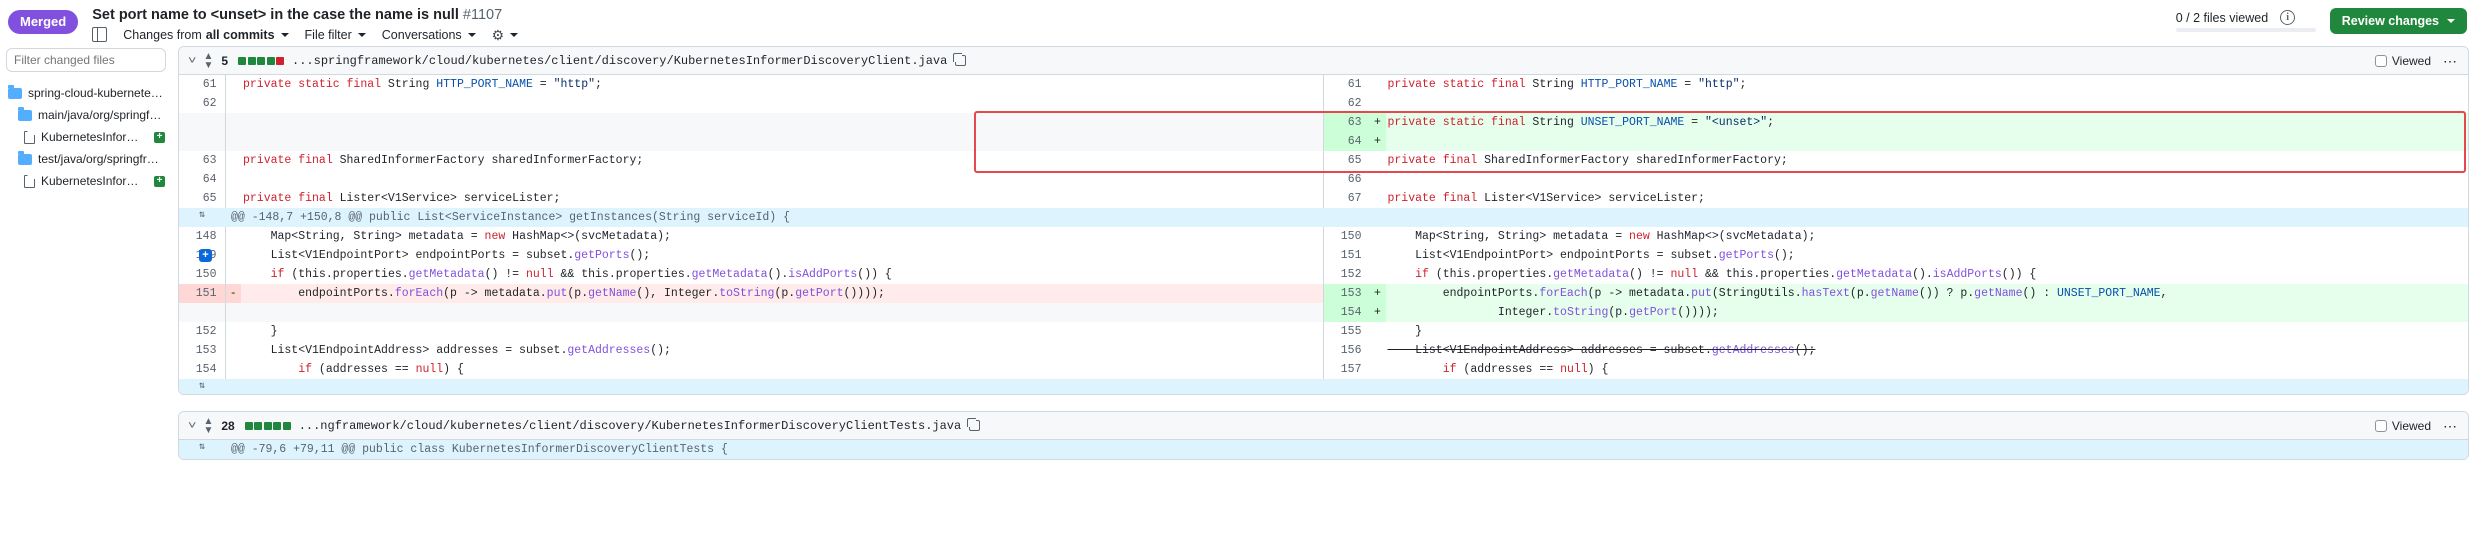  What do you see at coordinates (202, 386) in the screenshot?
I see `expand-hunk-button-bottom: ⇅` at bounding box center [202, 386].